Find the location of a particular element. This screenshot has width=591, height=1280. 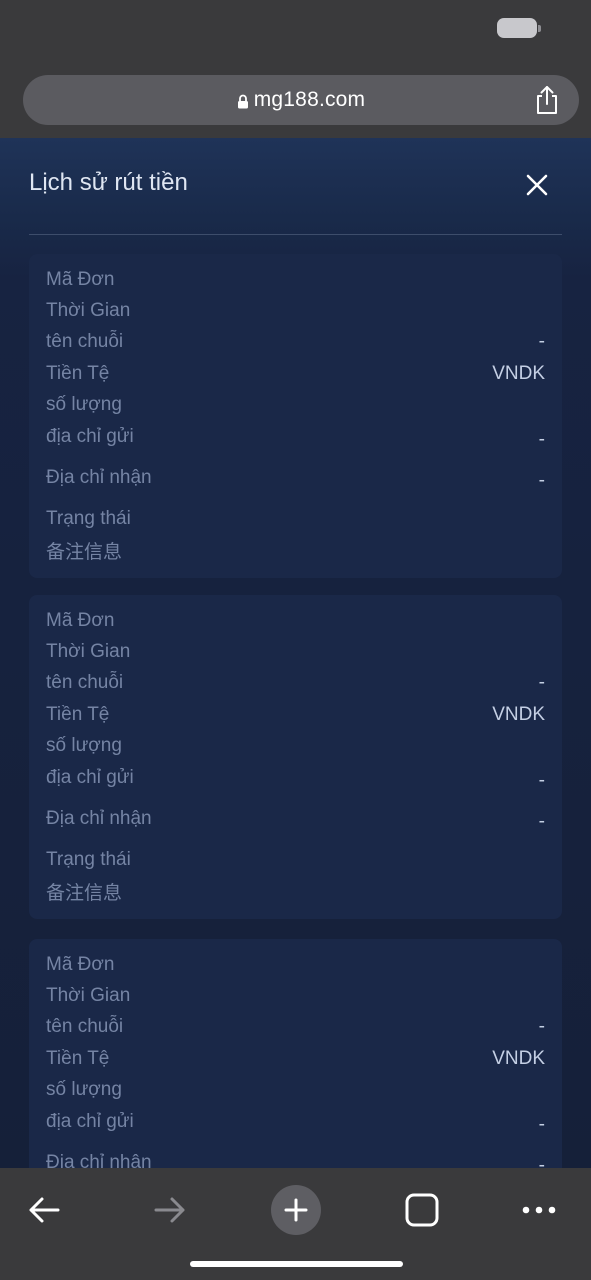

address-bar: mg188.com is located at coordinates (301, 100).